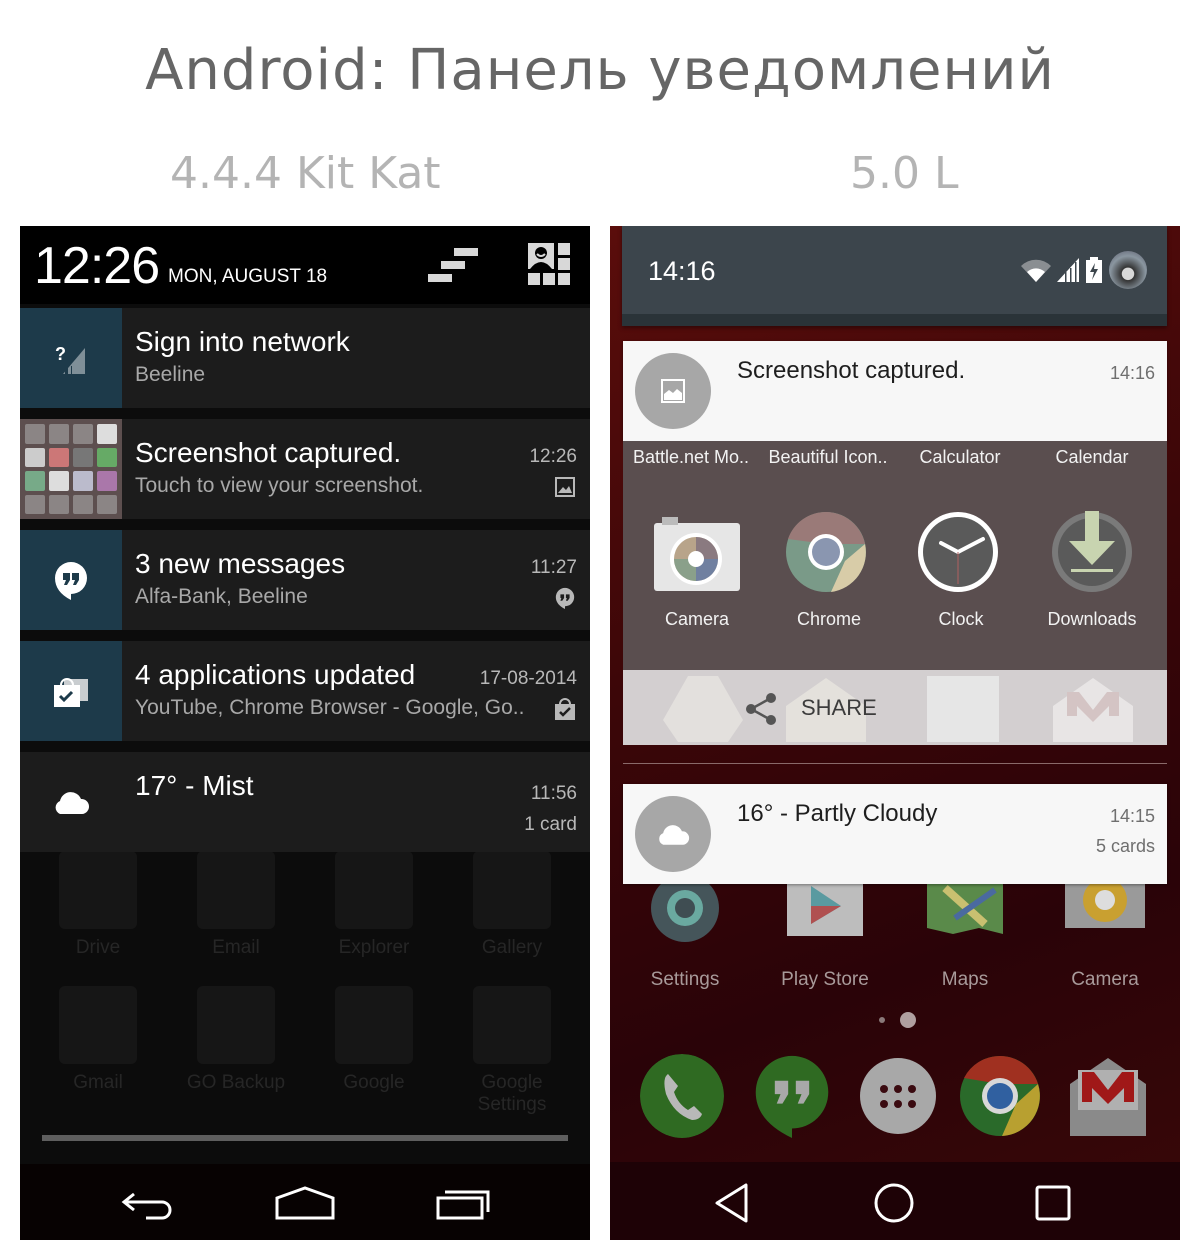 The height and width of the screenshot is (1260, 1200). What do you see at coordinates (898, 1096) in the screenshot?
I see `app-drawer-icon` at bounding box center [898, 1096].